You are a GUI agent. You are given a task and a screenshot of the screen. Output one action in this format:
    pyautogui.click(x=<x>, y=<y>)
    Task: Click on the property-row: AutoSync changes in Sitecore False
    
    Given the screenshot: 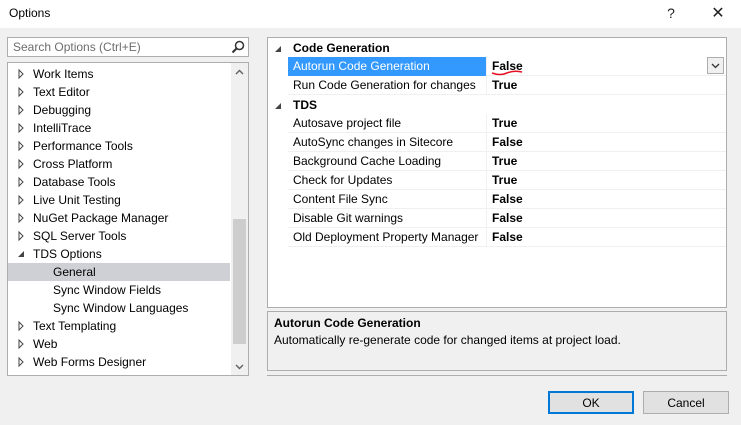 What is the action you would take?
    pyautogui.click(x=507, y=142)
    